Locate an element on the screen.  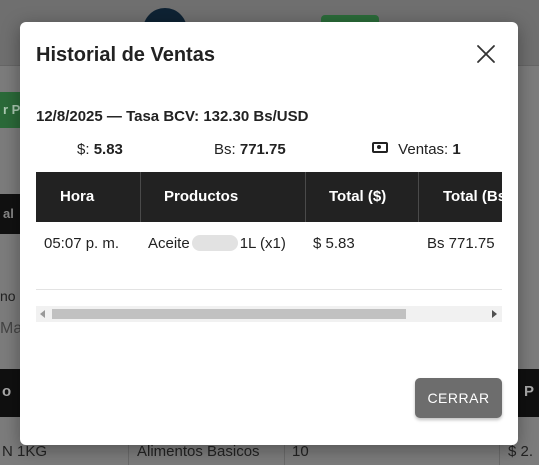
usd-total-value: 5.83 is located at coordinates (108, 149).